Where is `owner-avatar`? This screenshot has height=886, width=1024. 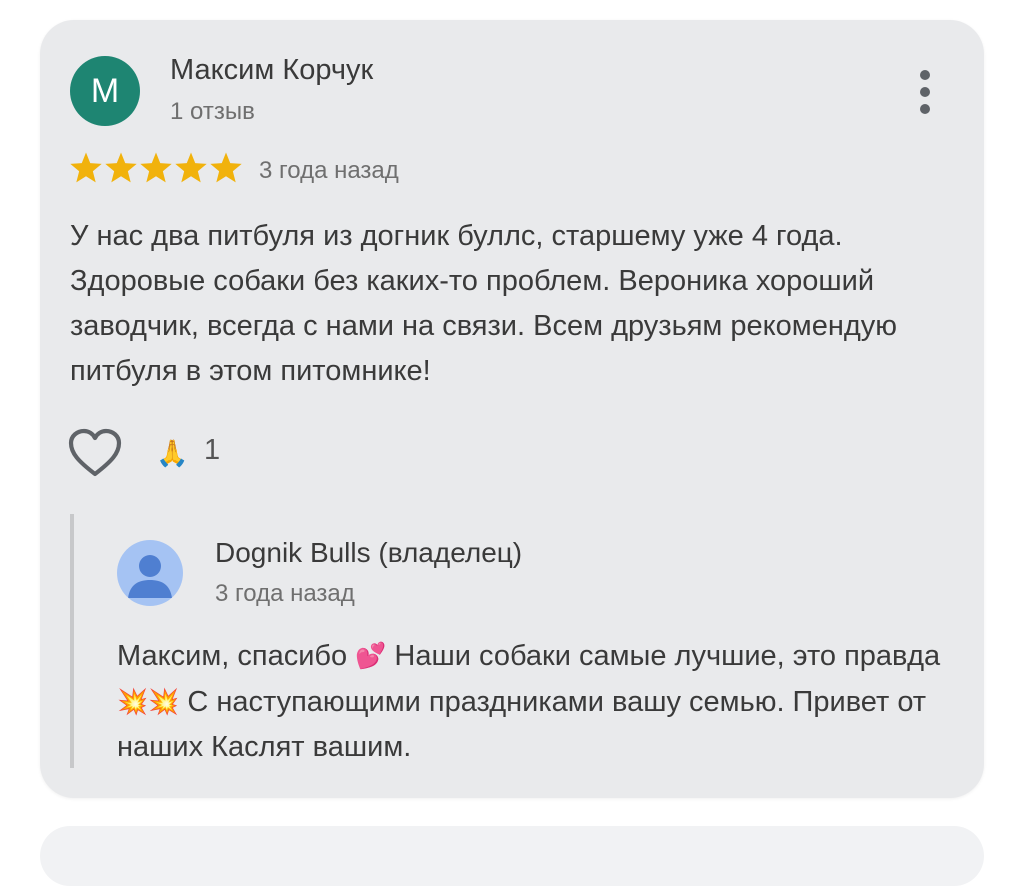 owner-avatar is located at coordinates (150, 573).